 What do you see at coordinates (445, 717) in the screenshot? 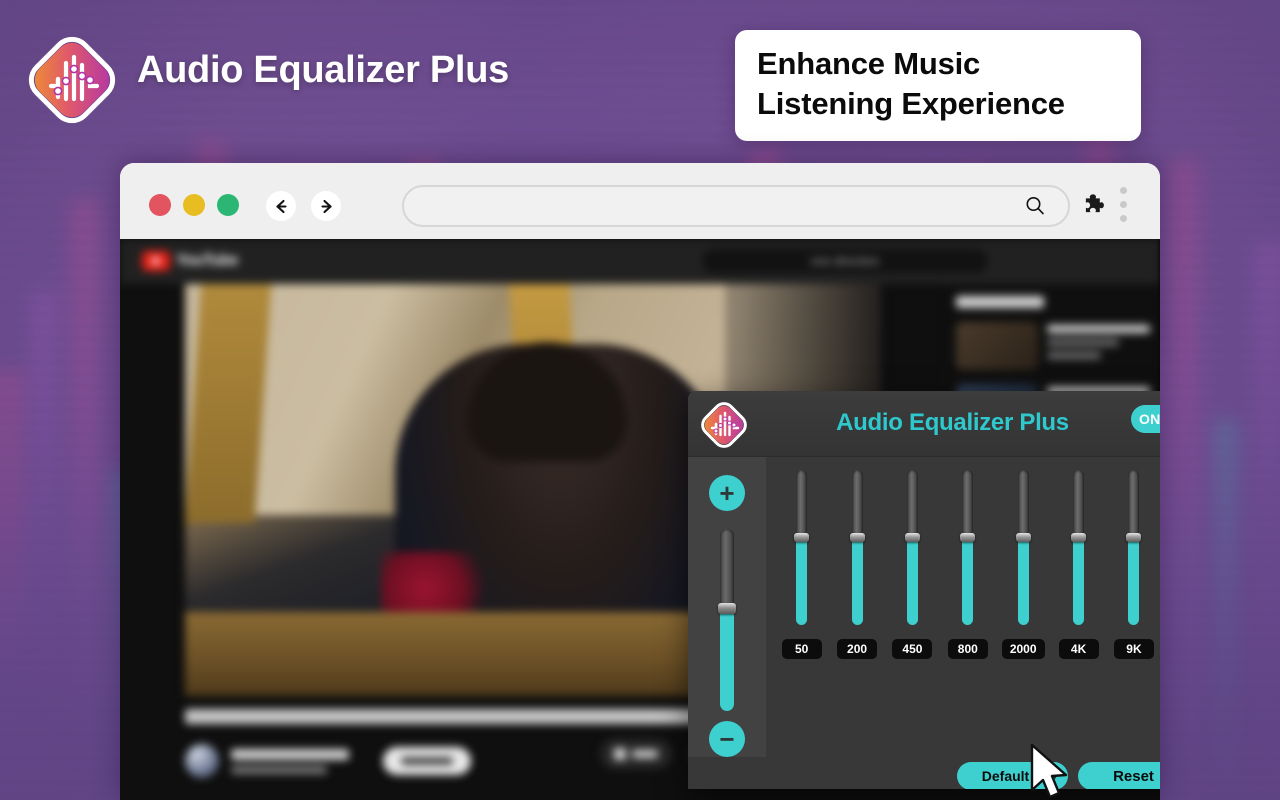
I see `video-title` at bounding box center [445, 717].